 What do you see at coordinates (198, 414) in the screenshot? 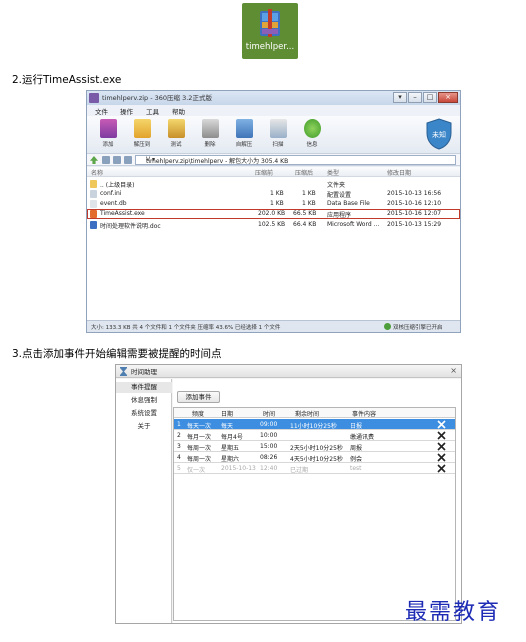
I see `col-frequency: 频度` at bounding box center [198, 414].